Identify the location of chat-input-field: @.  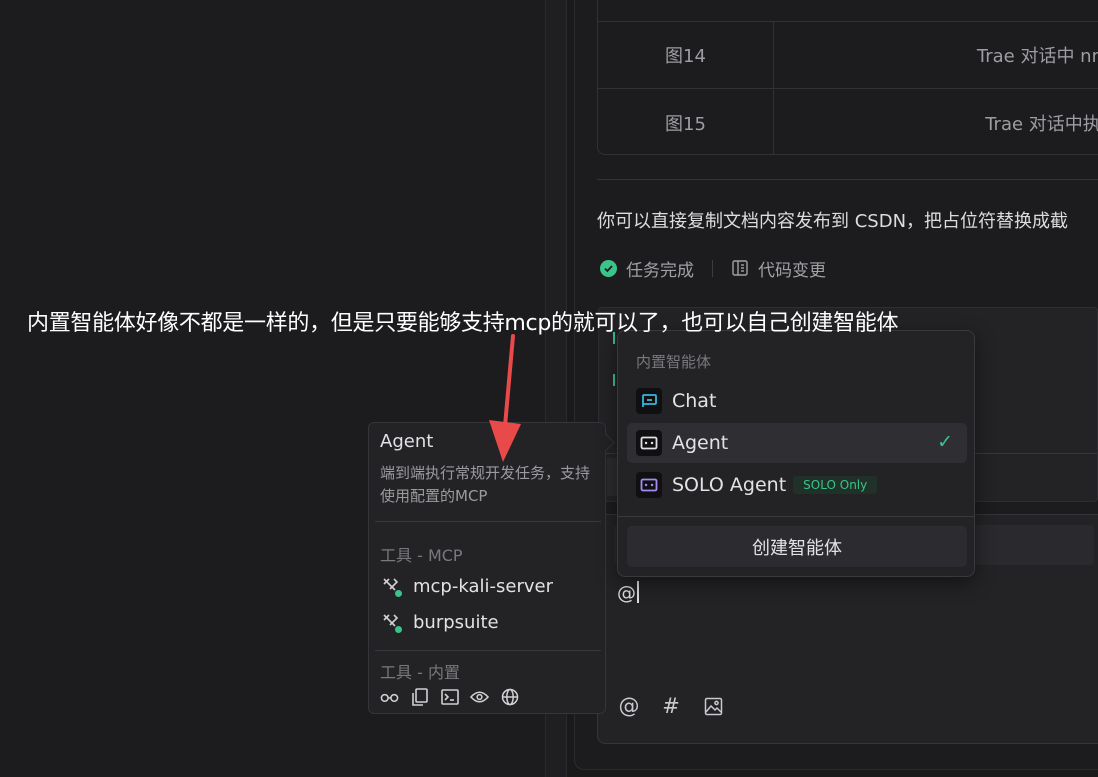
(628, 592).